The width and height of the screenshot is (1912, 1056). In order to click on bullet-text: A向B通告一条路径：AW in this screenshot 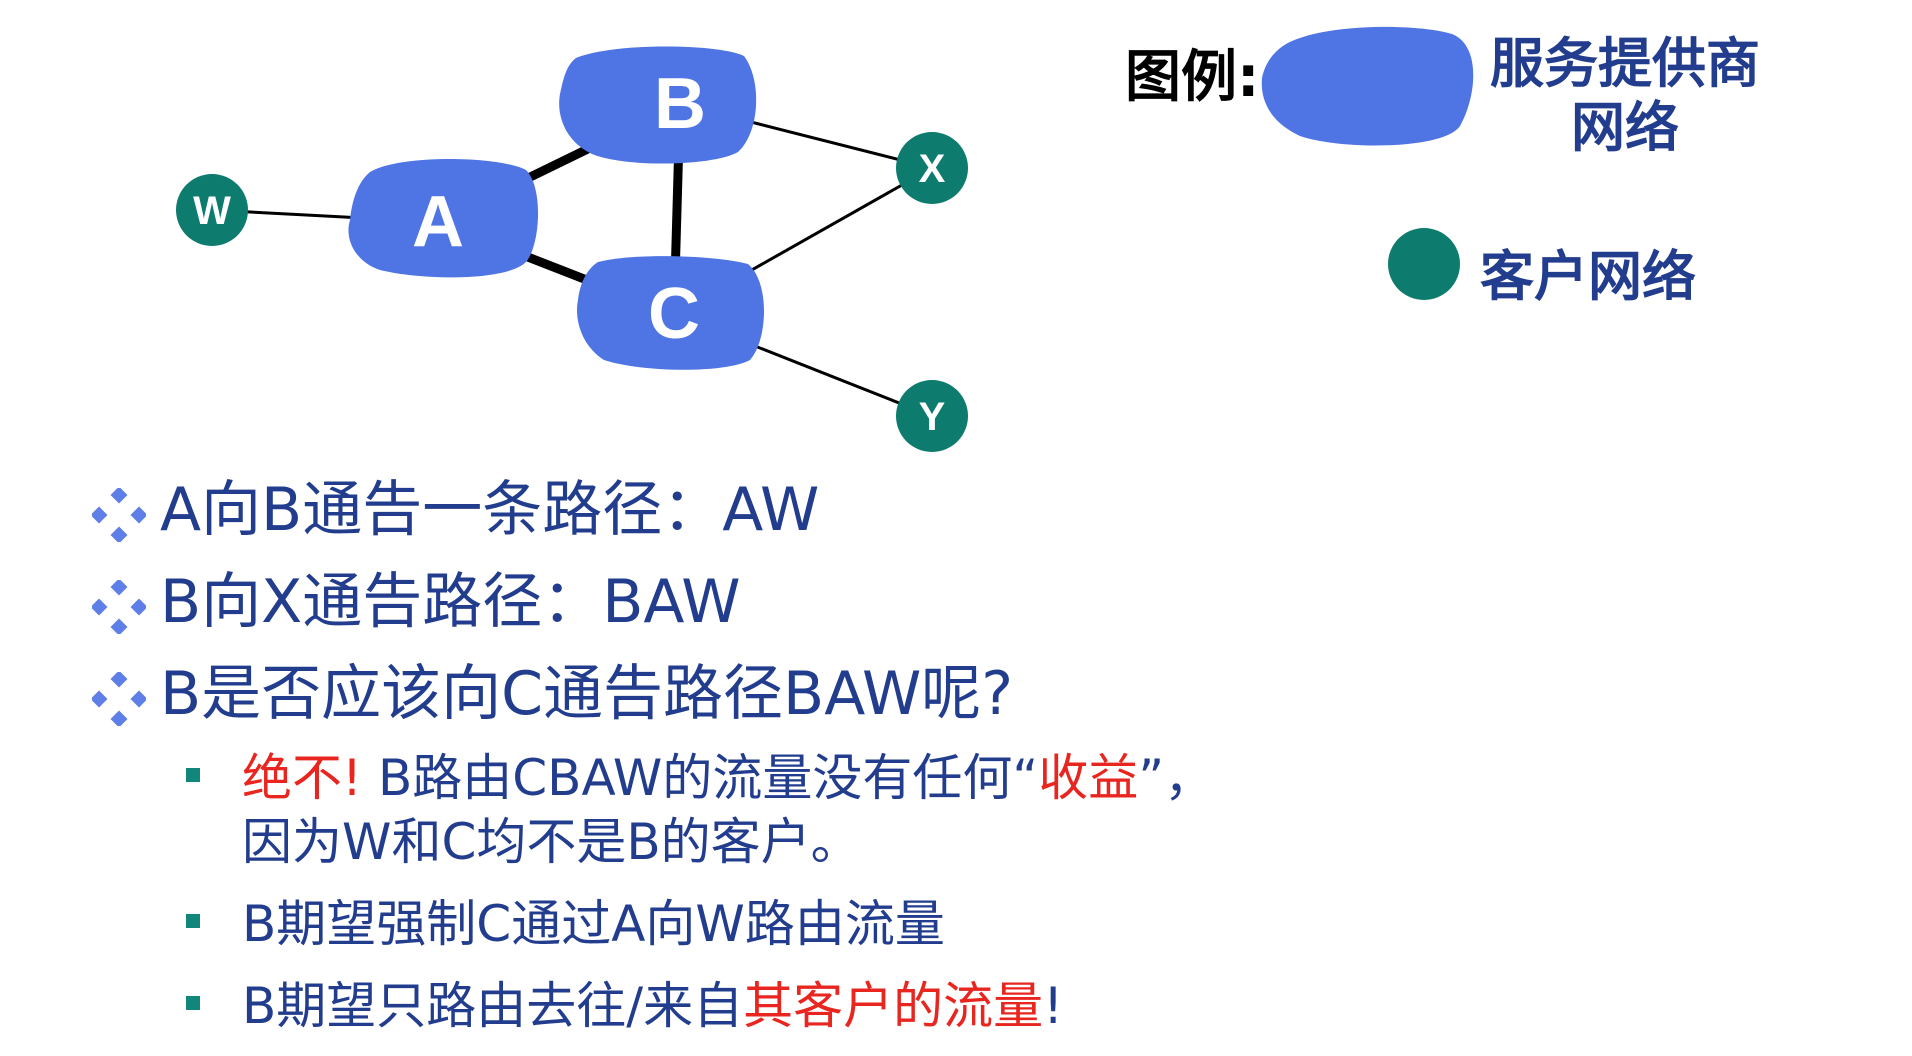, I will do `click(490, 510)`.